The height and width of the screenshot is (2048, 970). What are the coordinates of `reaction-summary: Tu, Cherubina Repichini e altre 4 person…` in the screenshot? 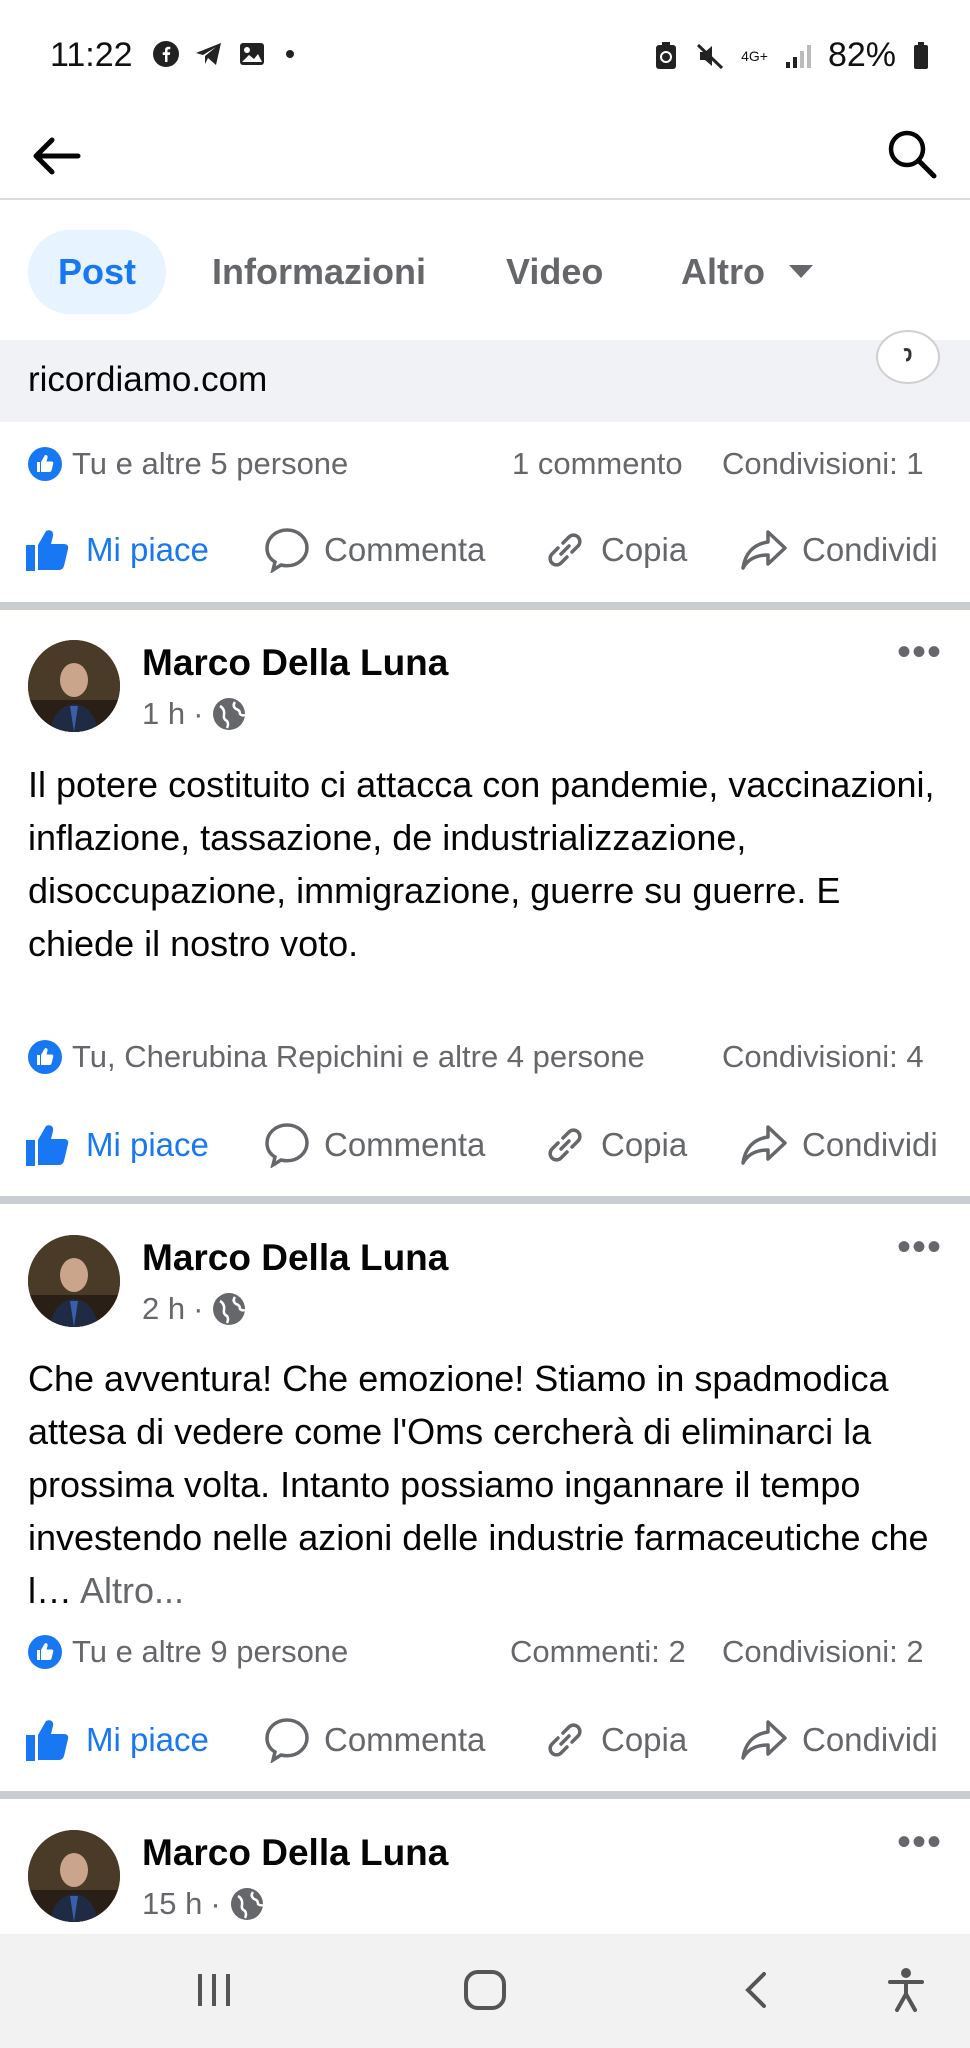 It's located at (485, 1060).